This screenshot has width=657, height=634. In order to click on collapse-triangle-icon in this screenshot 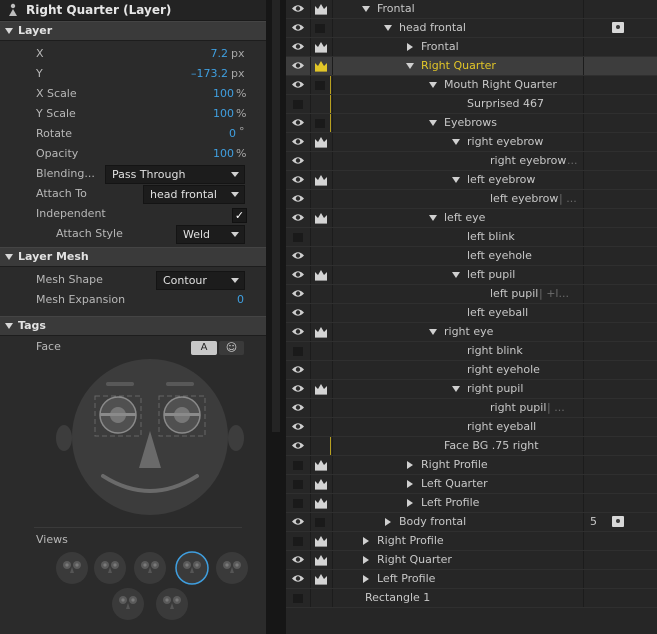, I will do `click(9, 326)`.